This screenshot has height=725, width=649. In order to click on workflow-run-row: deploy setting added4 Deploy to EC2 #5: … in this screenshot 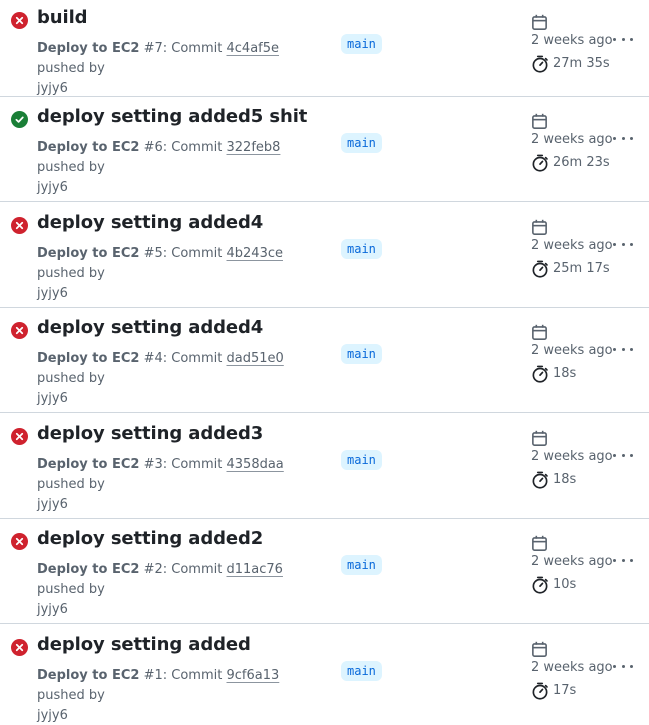, I will do `click(324, 255)`.